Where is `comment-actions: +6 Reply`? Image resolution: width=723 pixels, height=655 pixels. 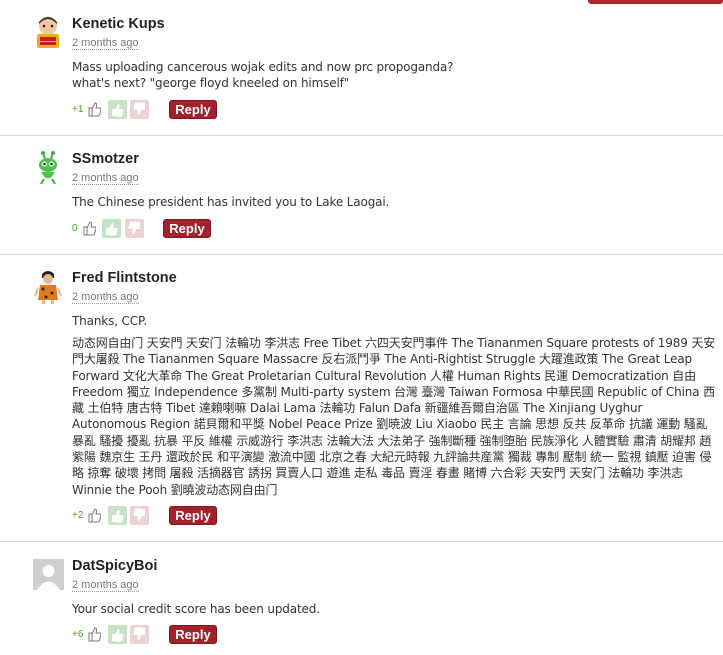
comment-actions: +6 Reply is located at coordinates (172, 635).